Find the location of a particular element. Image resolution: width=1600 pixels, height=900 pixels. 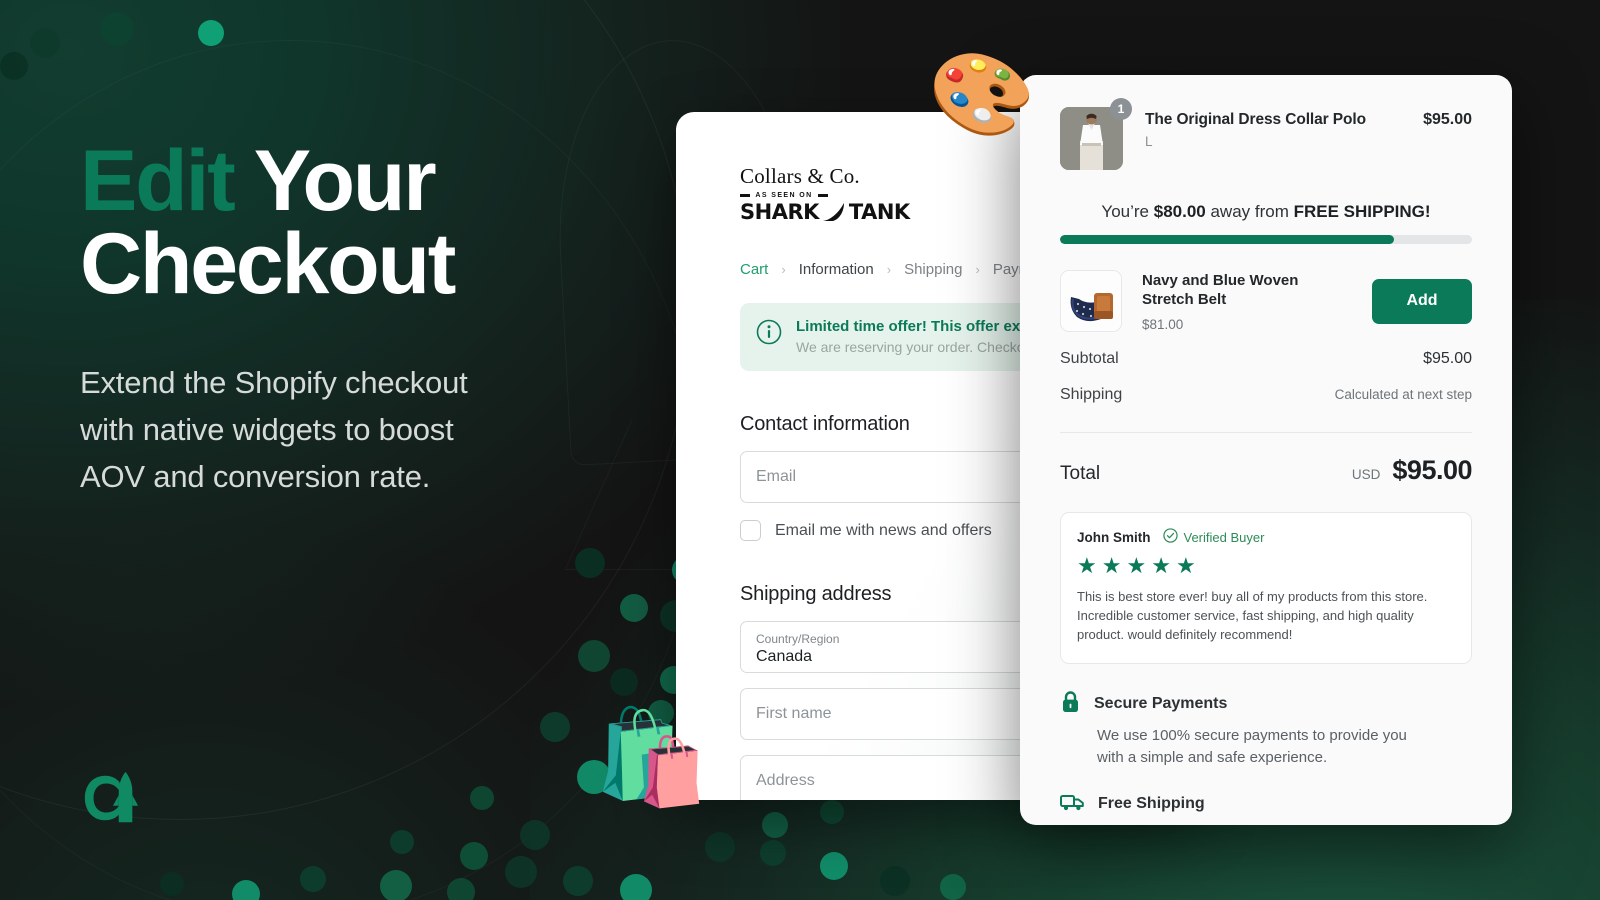

subtotal-label: Subtotal is located at coordinates (1089, 358).